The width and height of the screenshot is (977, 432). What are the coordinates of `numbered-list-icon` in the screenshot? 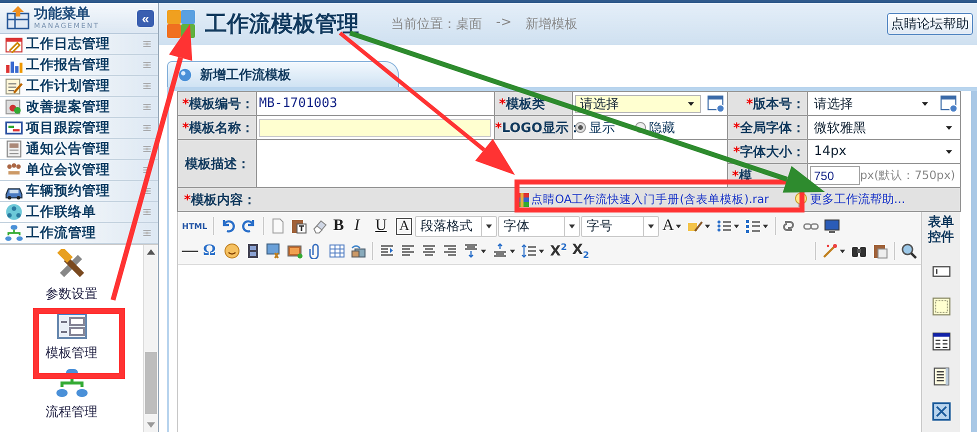 It's located at (752, 226).